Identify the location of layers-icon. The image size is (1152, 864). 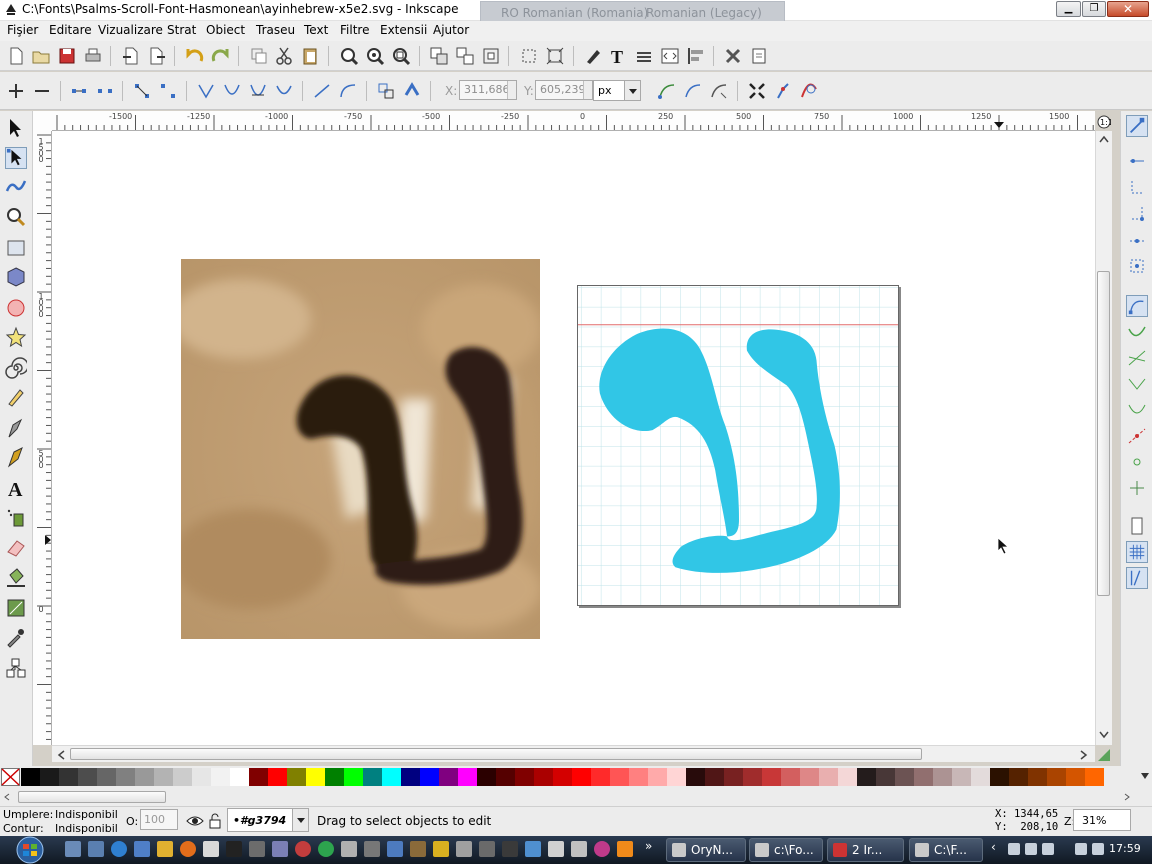
(644, 56).